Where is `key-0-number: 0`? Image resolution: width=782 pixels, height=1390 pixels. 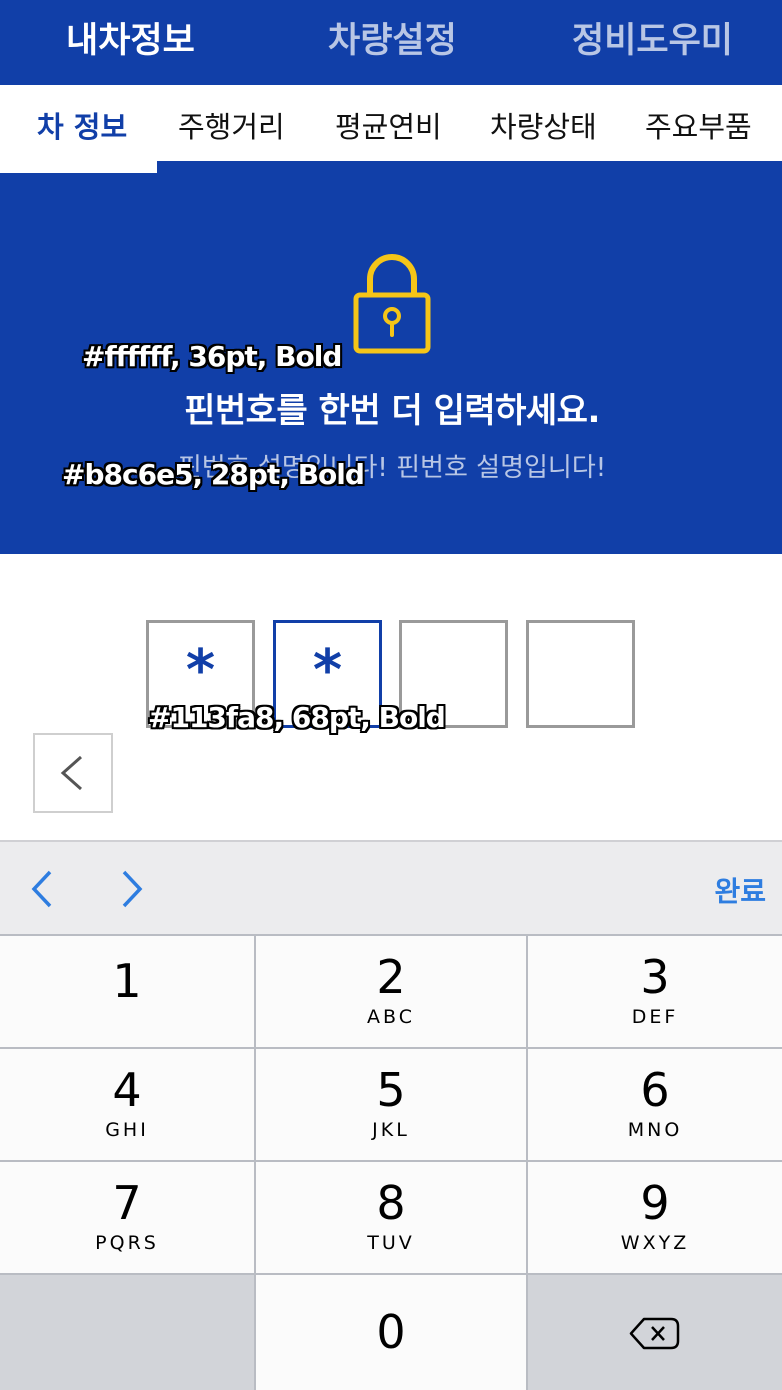
key-0-number: 0 is located at coordinates (391, 1332).